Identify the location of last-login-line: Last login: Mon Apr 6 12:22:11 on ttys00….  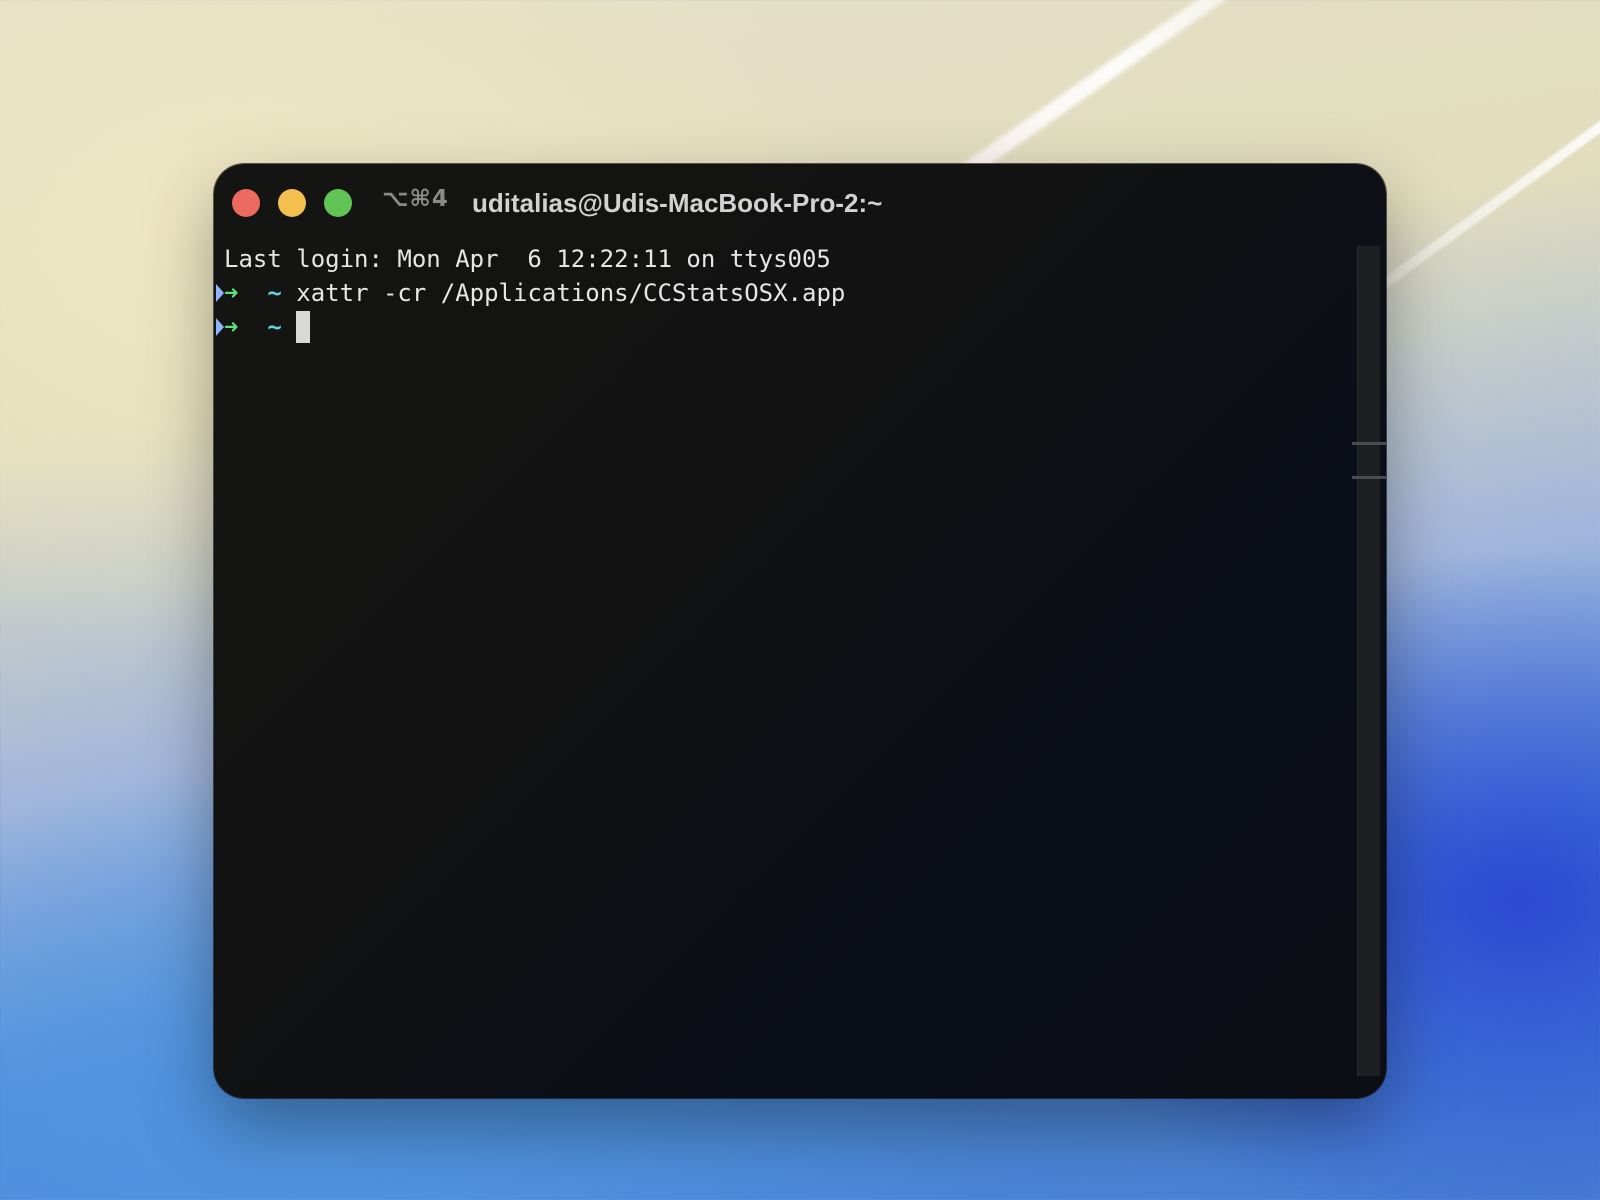
(527, 259).